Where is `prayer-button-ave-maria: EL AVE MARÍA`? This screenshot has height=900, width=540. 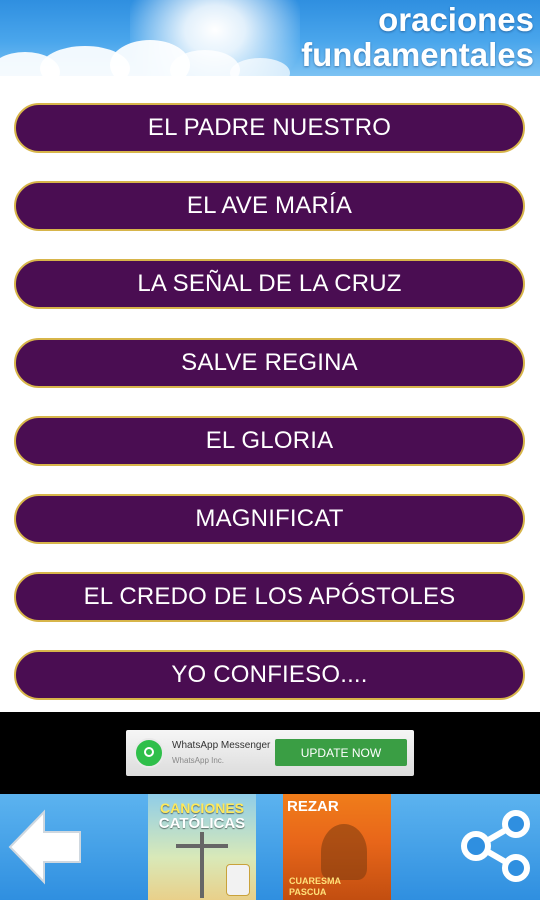
prayer-button-ave-maria: EL AVE MARÍA is located at coordinates (269, 206).